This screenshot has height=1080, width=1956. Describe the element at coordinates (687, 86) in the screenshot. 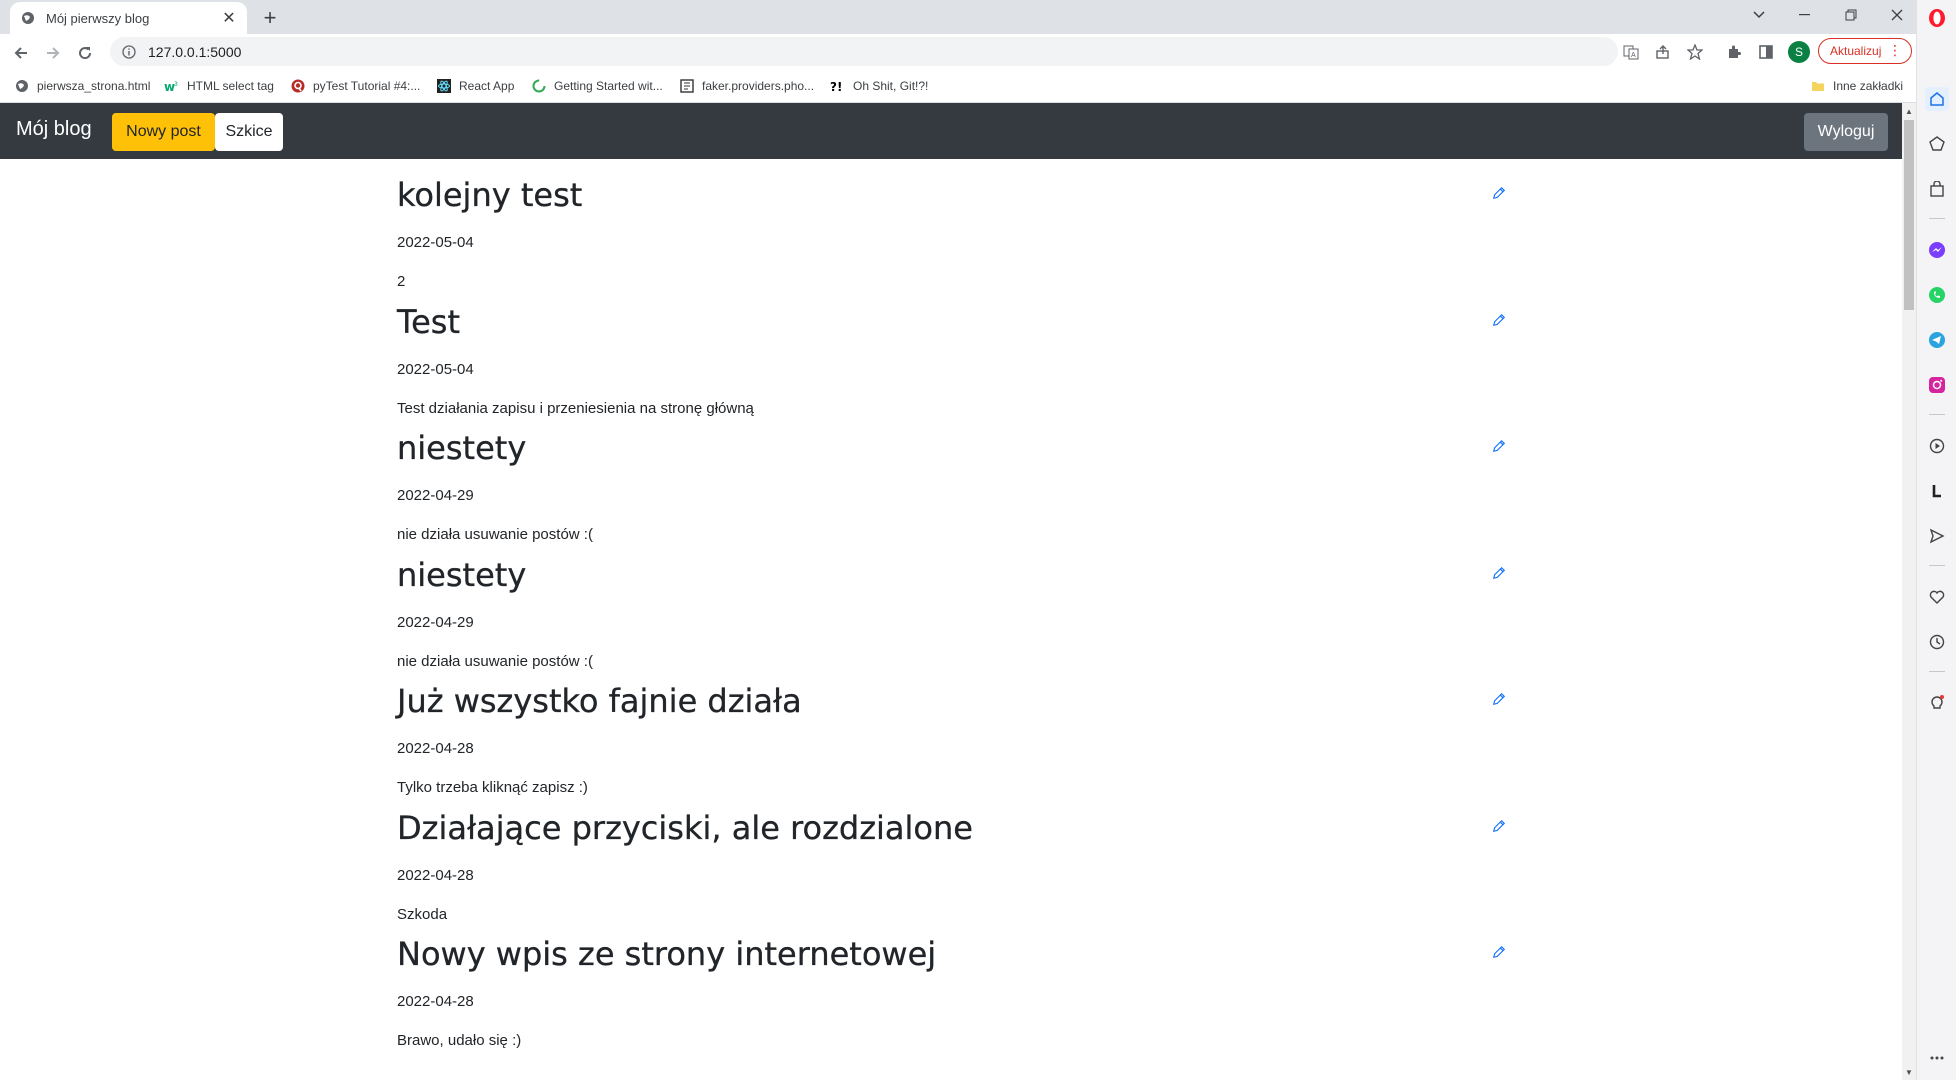

I see `doc-icon` at that location.